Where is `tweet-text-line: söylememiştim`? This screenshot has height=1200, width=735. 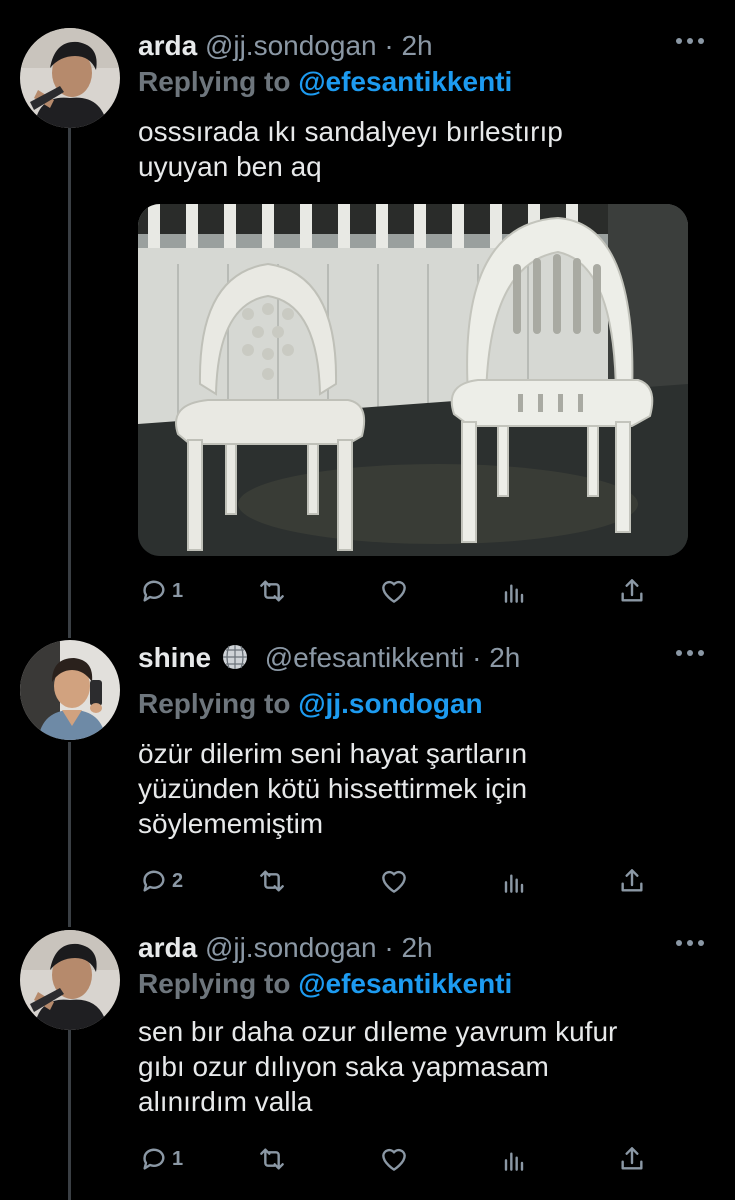 tweet-text-line: söylememiştim is located at coordinates (231, 823).